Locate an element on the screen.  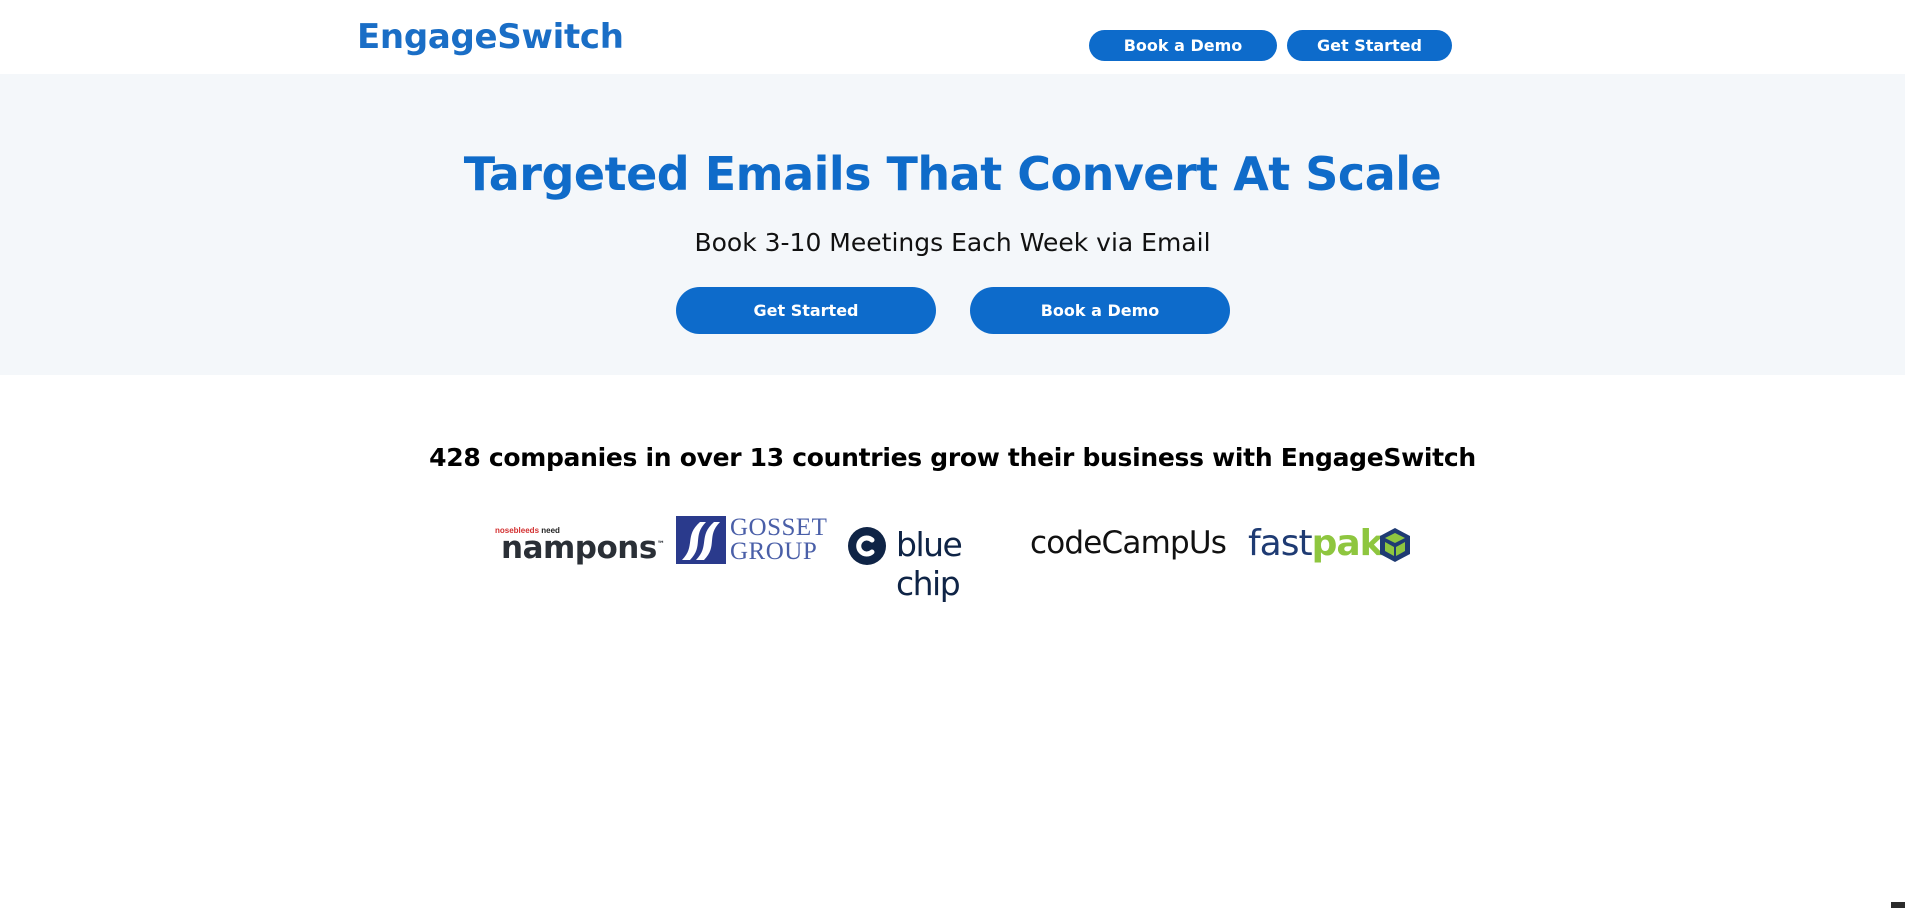
bluechip-logo: blue chip is located at coordinates (938, 556).